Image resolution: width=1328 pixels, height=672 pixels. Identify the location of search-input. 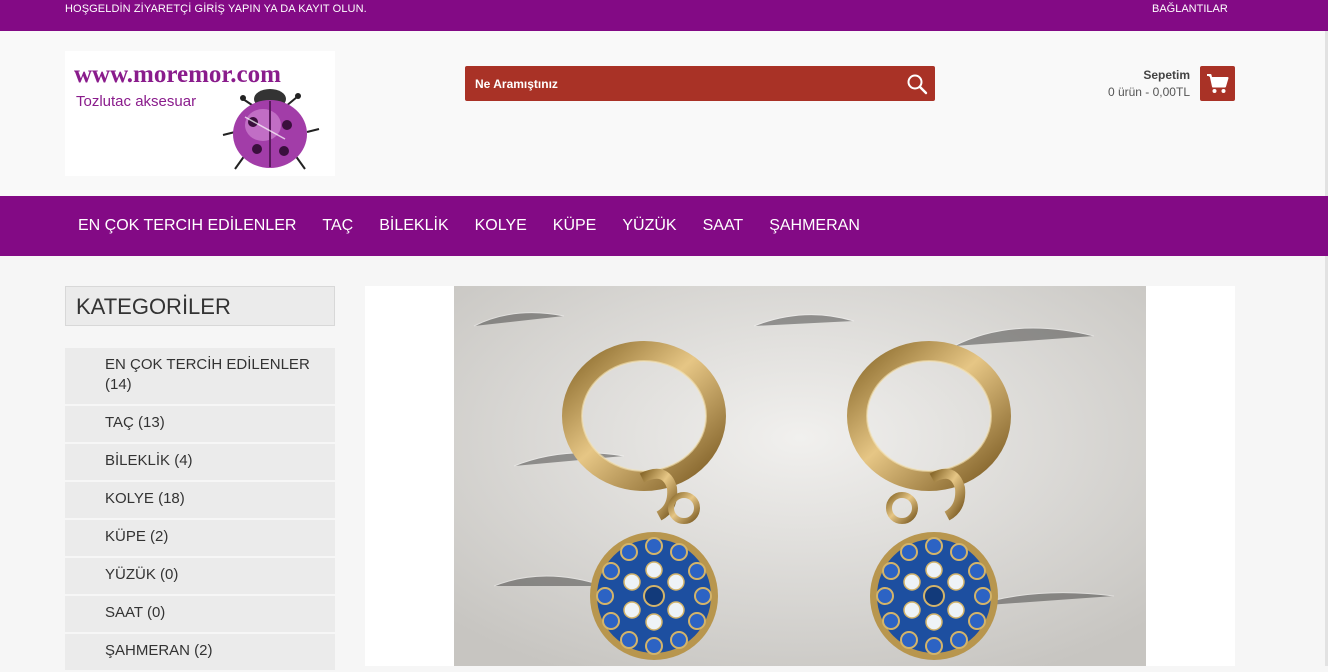
(677, 83).